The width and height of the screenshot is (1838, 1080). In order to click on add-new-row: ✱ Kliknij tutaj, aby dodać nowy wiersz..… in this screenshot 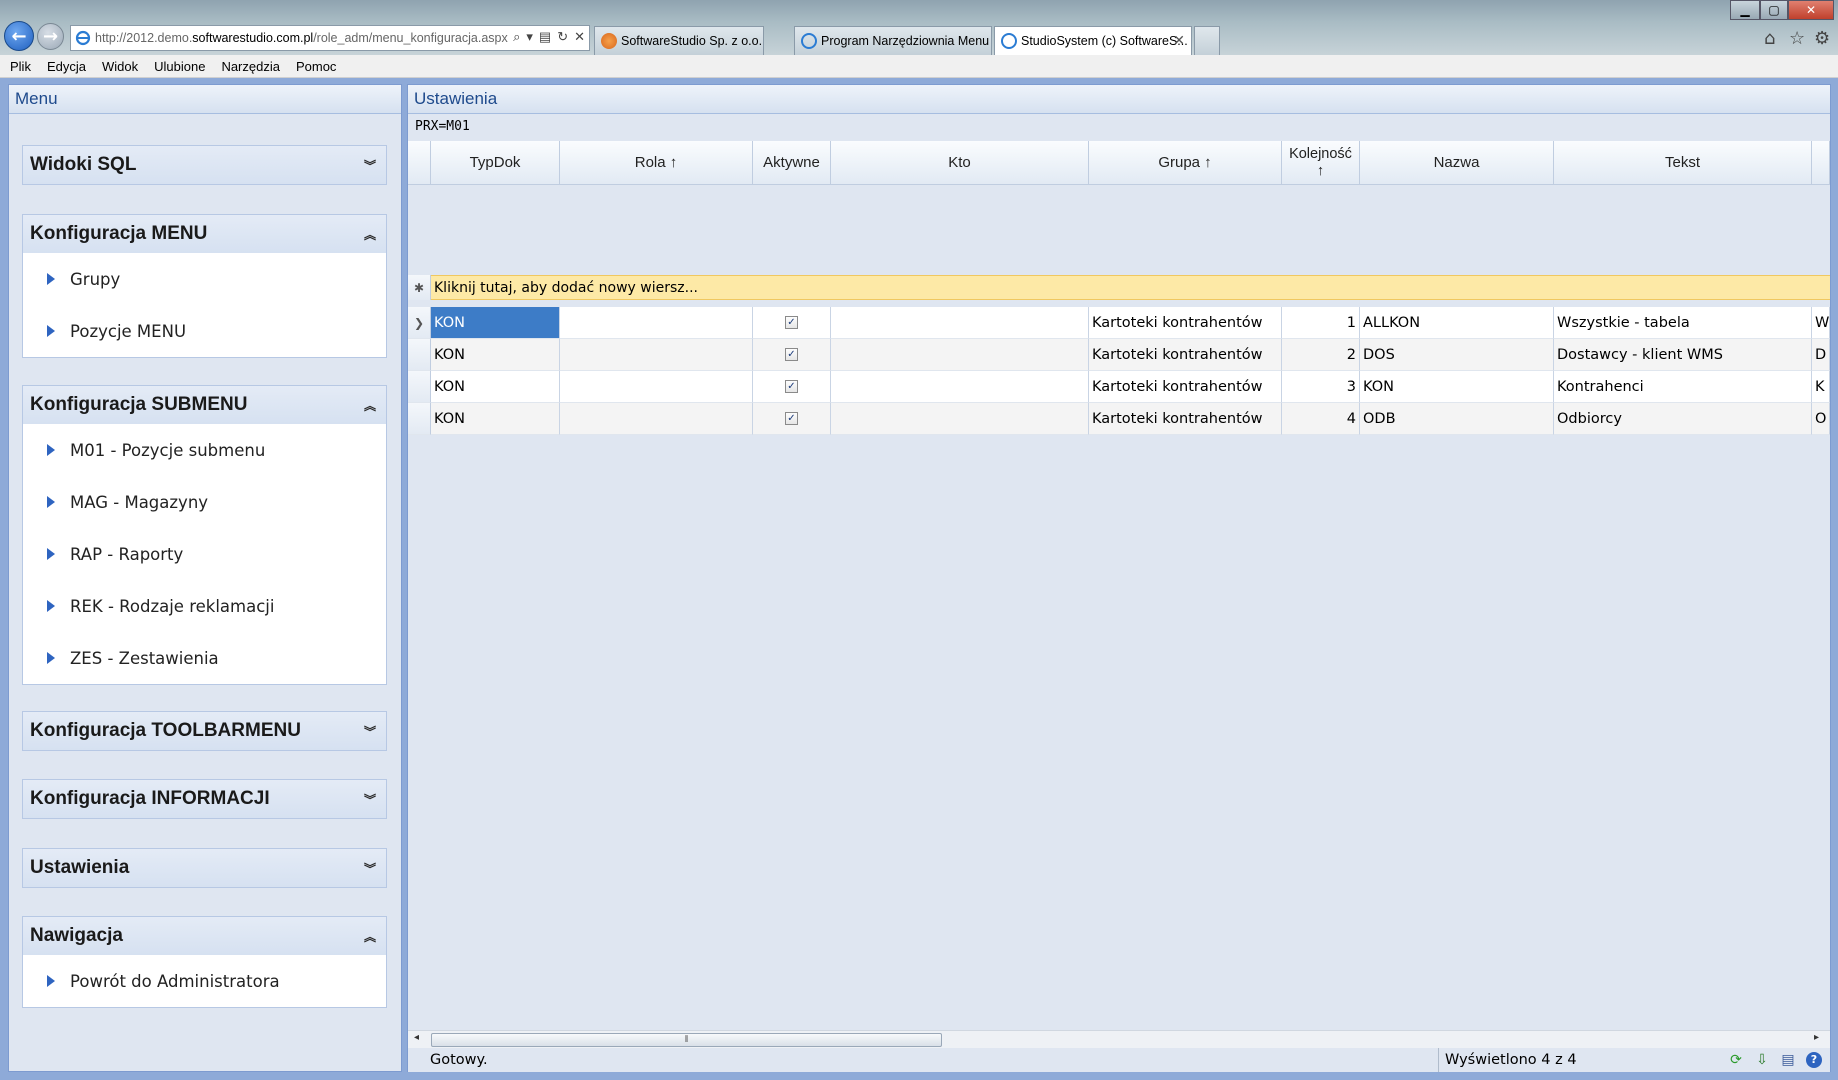, I will do `click(1119, 287)`.